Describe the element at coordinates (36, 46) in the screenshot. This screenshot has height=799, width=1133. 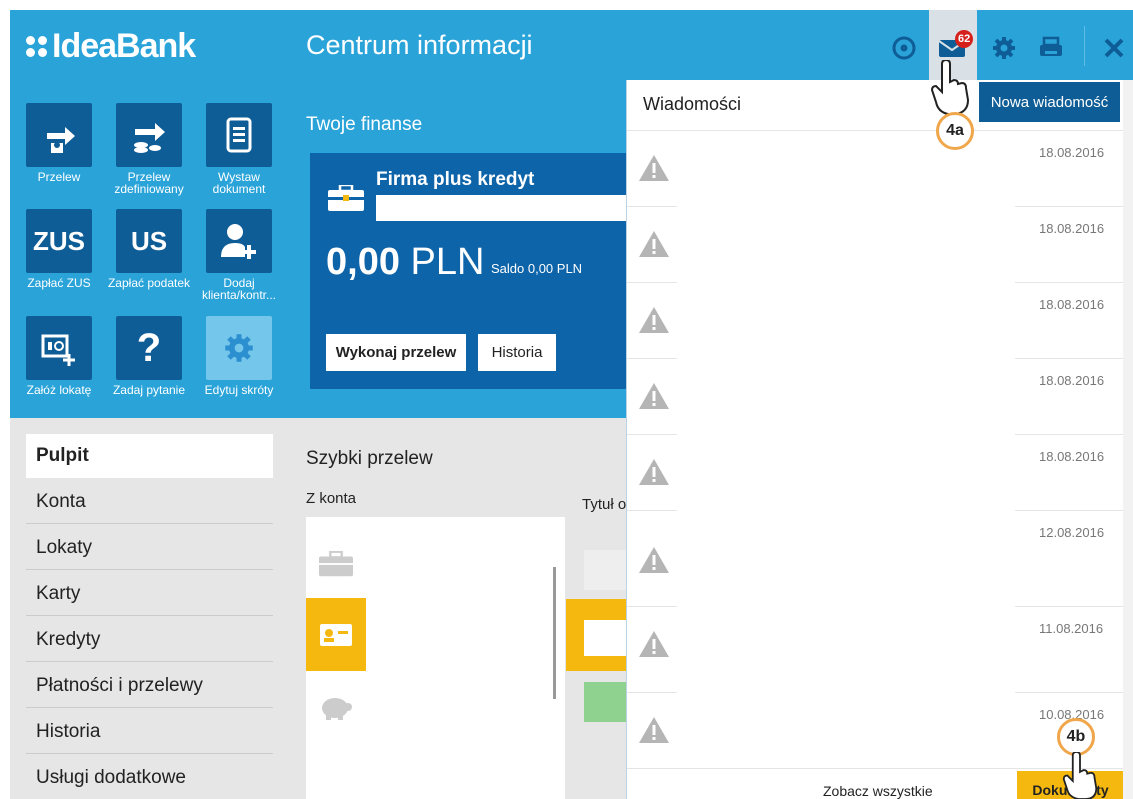
I see `logo-dots-icon` at that location.